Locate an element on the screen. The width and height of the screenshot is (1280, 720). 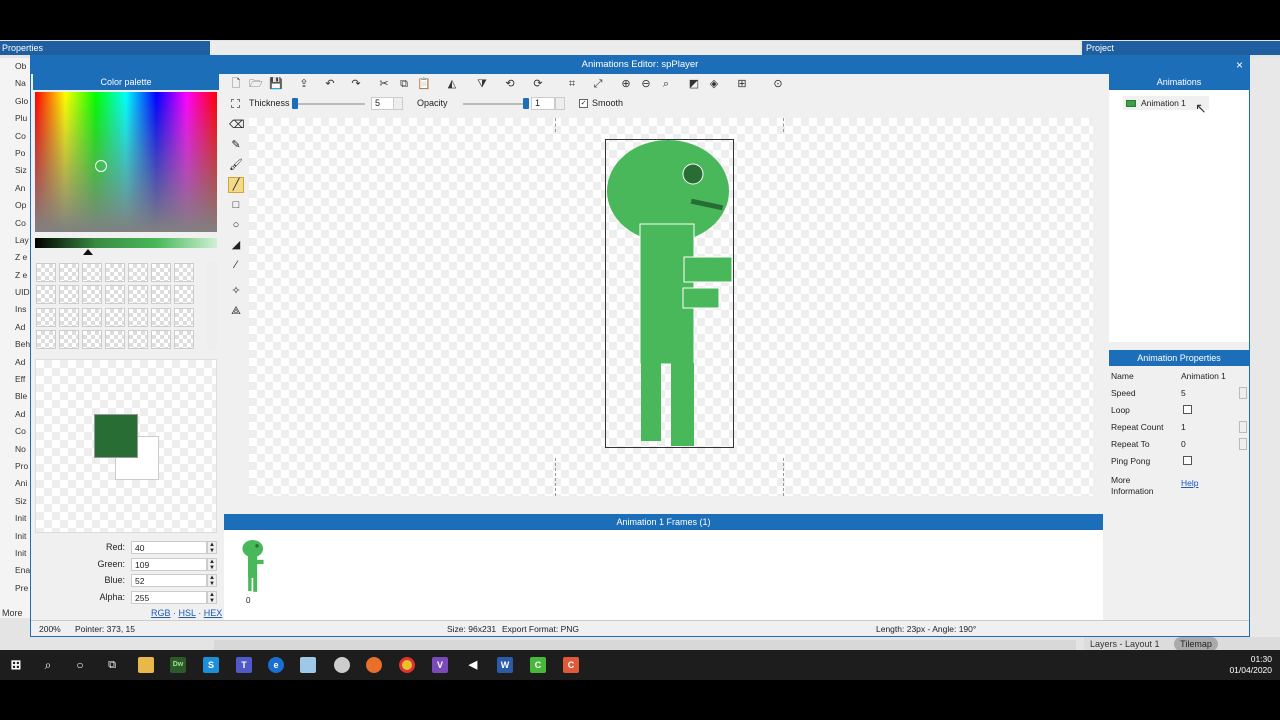
hex-link: HEX is located at coordinates (213, 613).